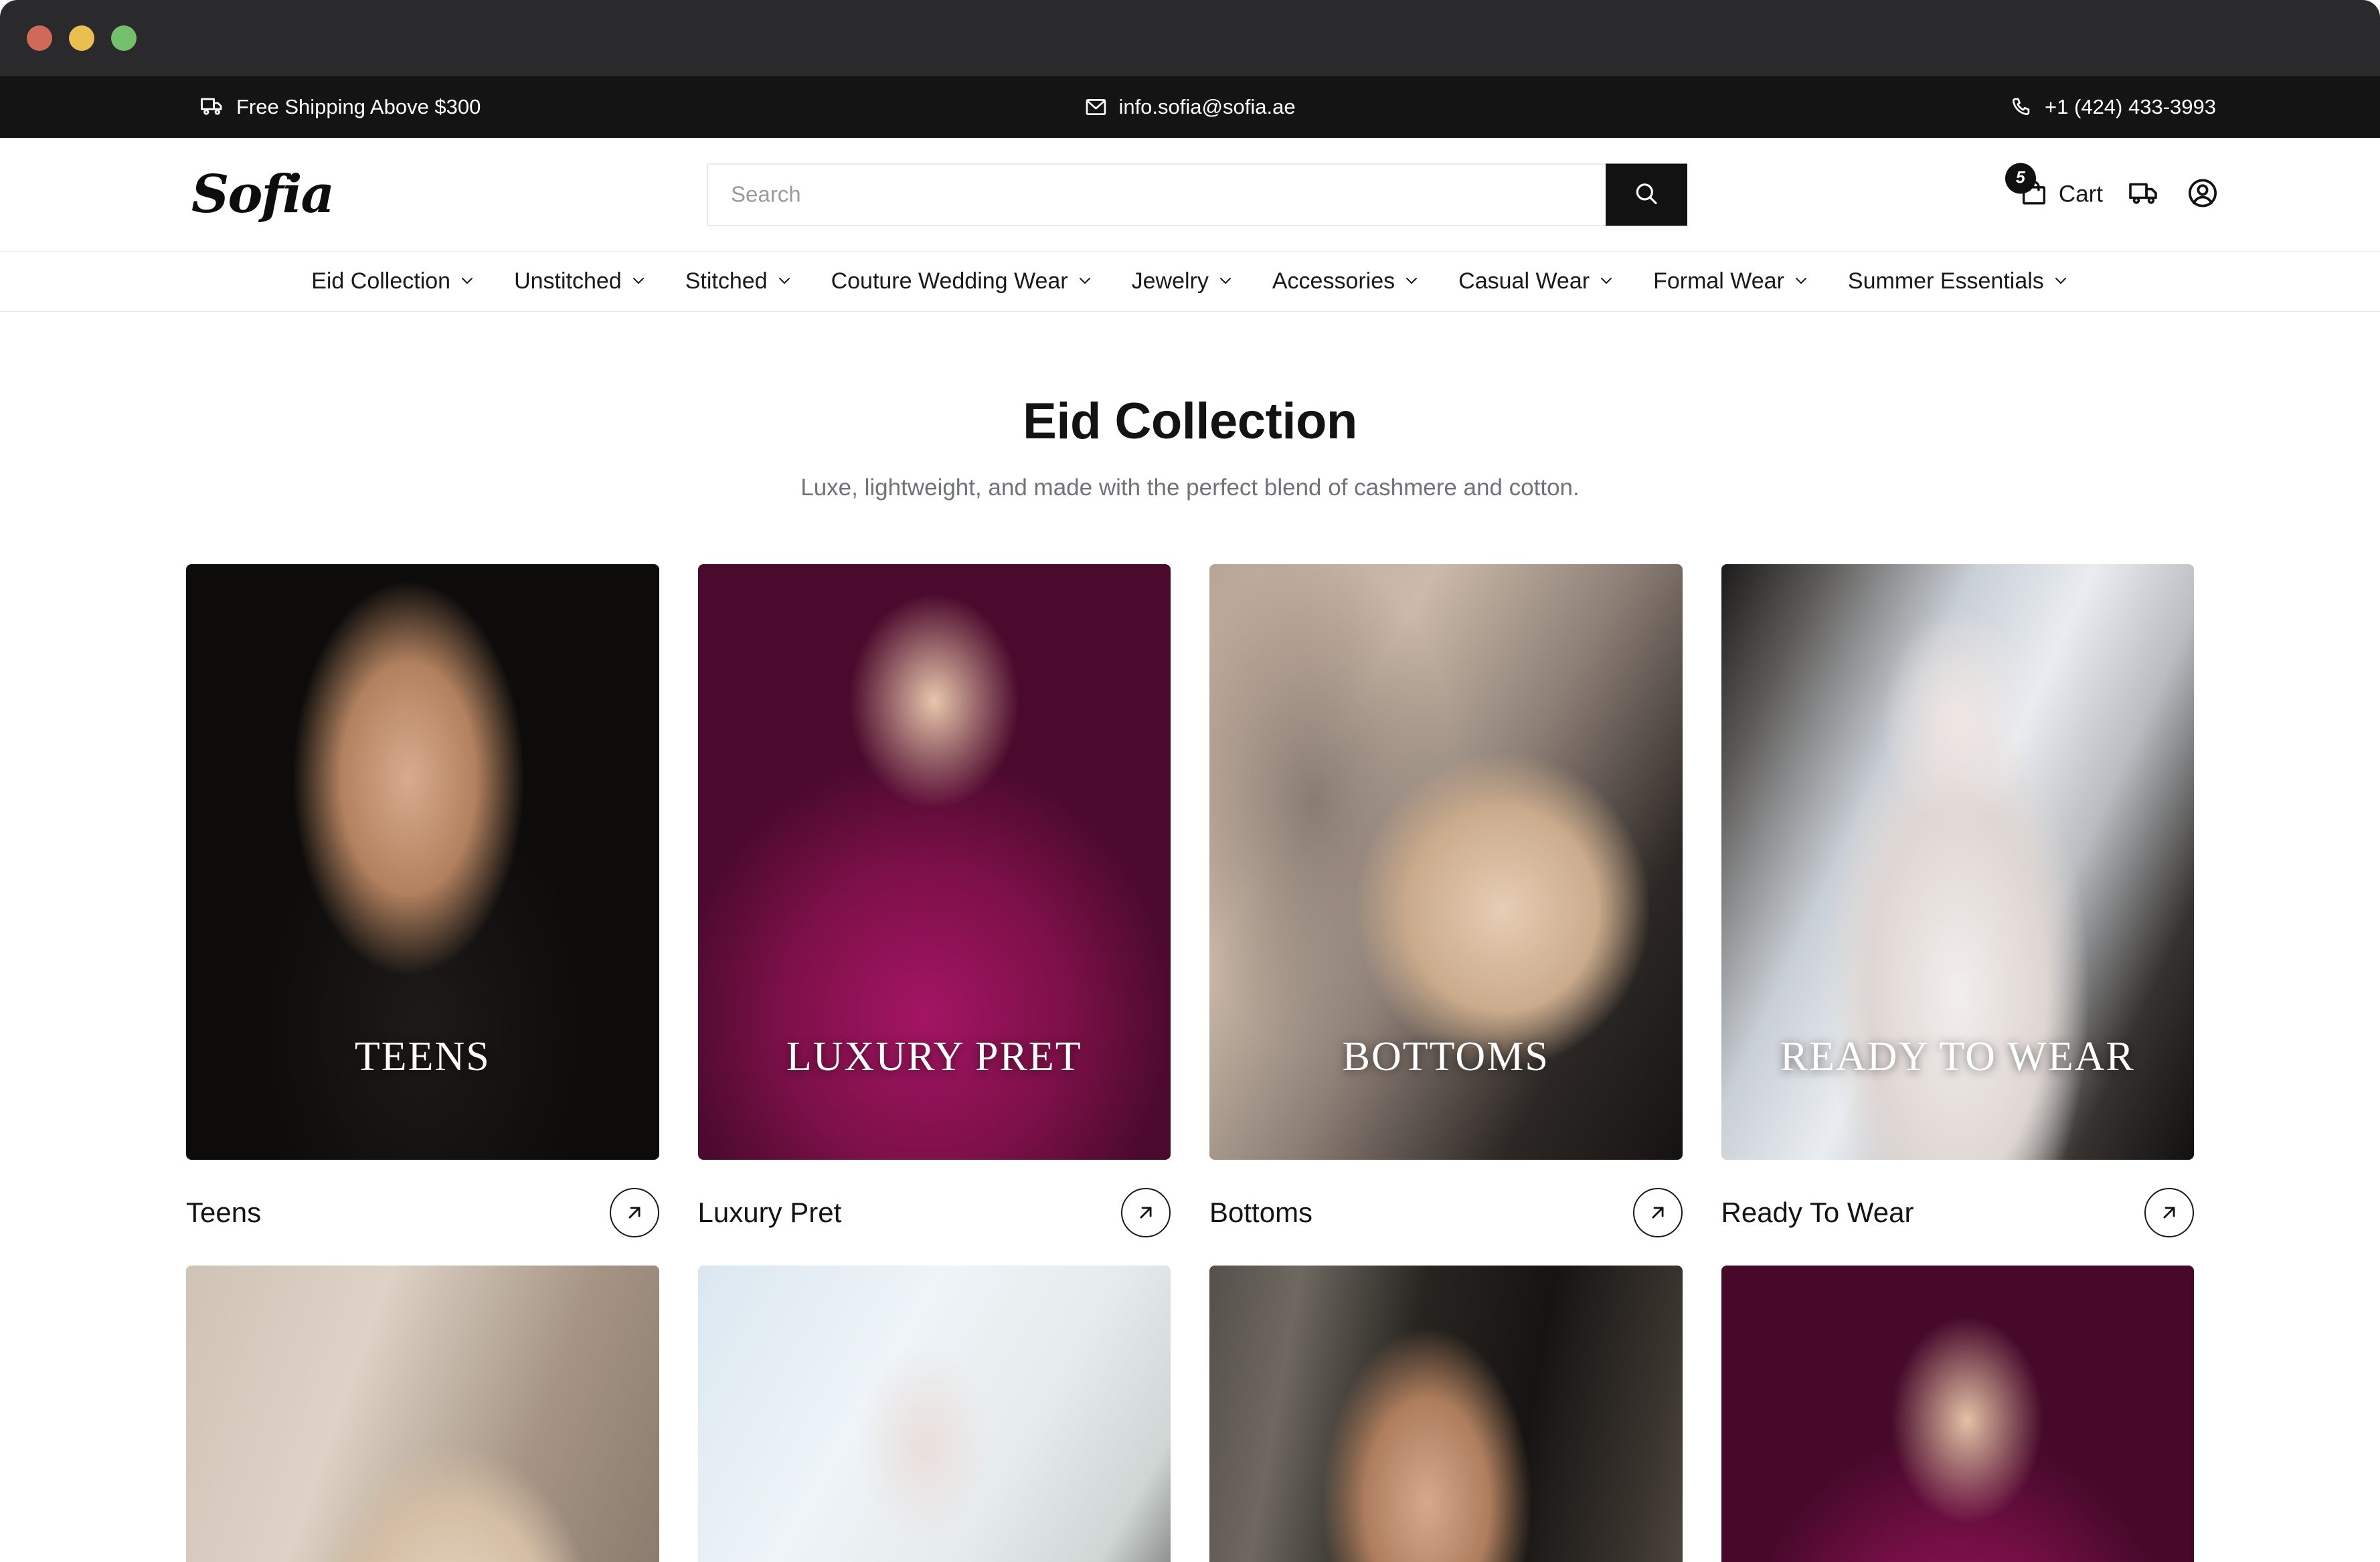 The image size is (2380, 1562). What do you see at coordinates (2144, 194) in the screenshot?
I see `delivery-truck-icon` at bounding box center [2144, 194].